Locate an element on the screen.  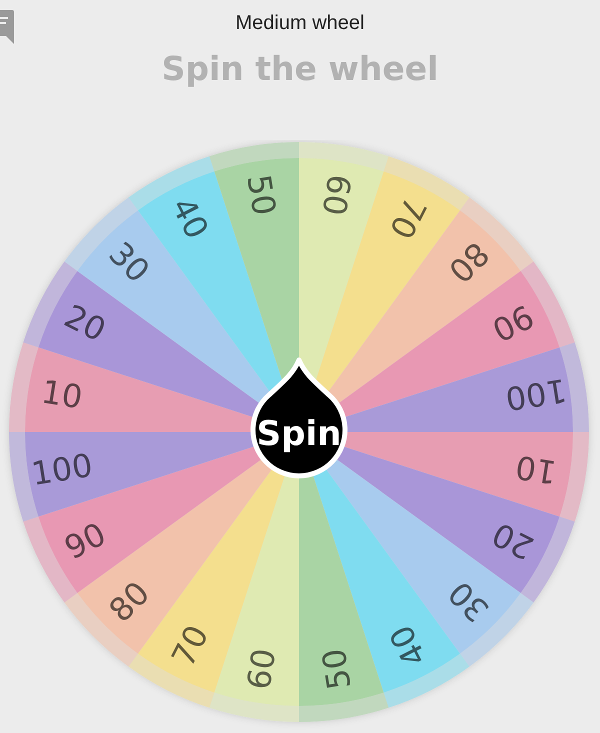
wheel-title: Medium wheel is located at coordinates (300, 23).